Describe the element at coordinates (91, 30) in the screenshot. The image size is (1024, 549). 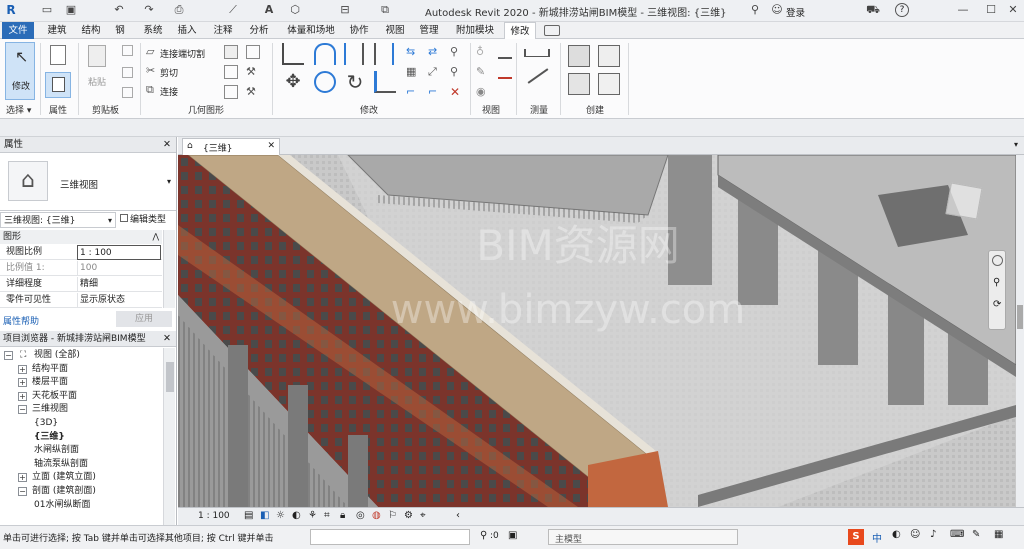
I see `tab-structure: 结构` at that location.